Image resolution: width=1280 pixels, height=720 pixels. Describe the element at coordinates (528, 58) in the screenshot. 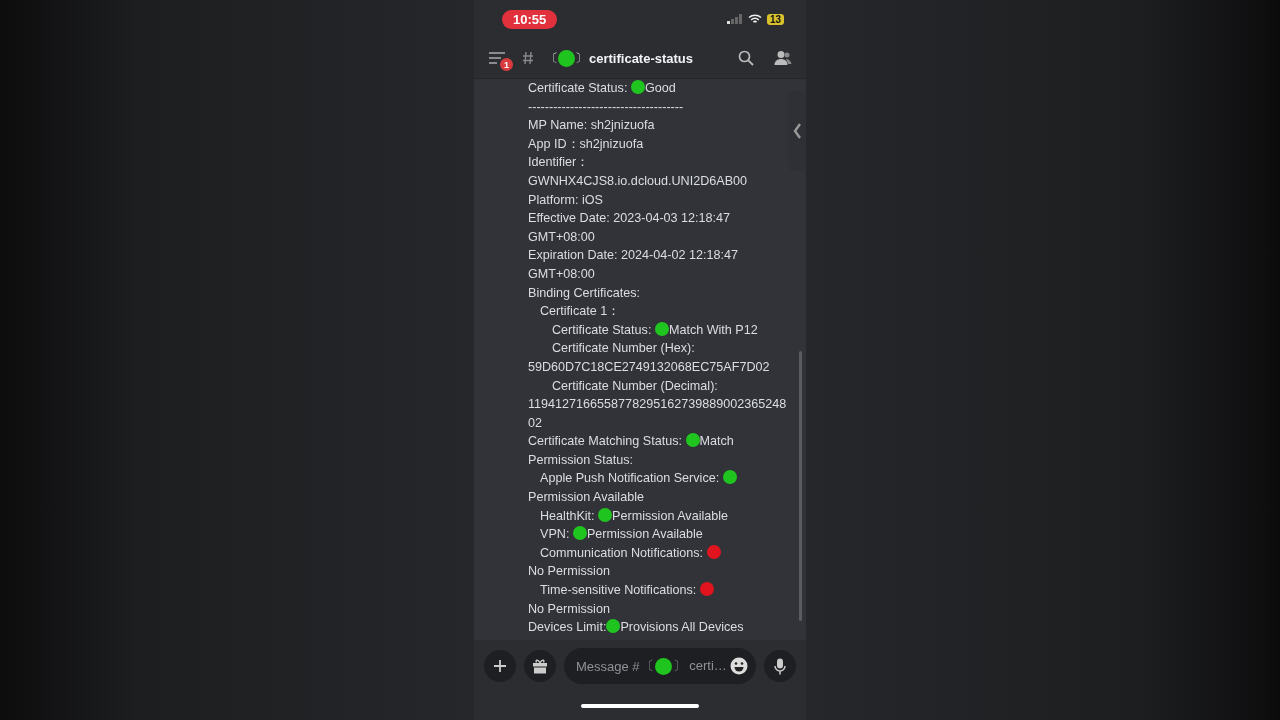

I see `channel-hash-icon` at that location.